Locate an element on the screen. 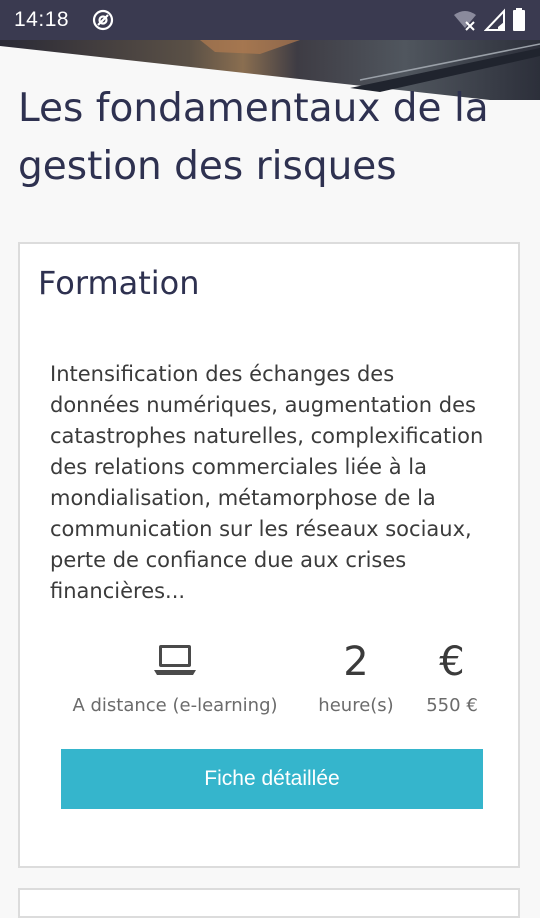 This screenshot has height=918, width=540. detail-sheet-button: Fiche détaillée is located at coordinates (272, 779).